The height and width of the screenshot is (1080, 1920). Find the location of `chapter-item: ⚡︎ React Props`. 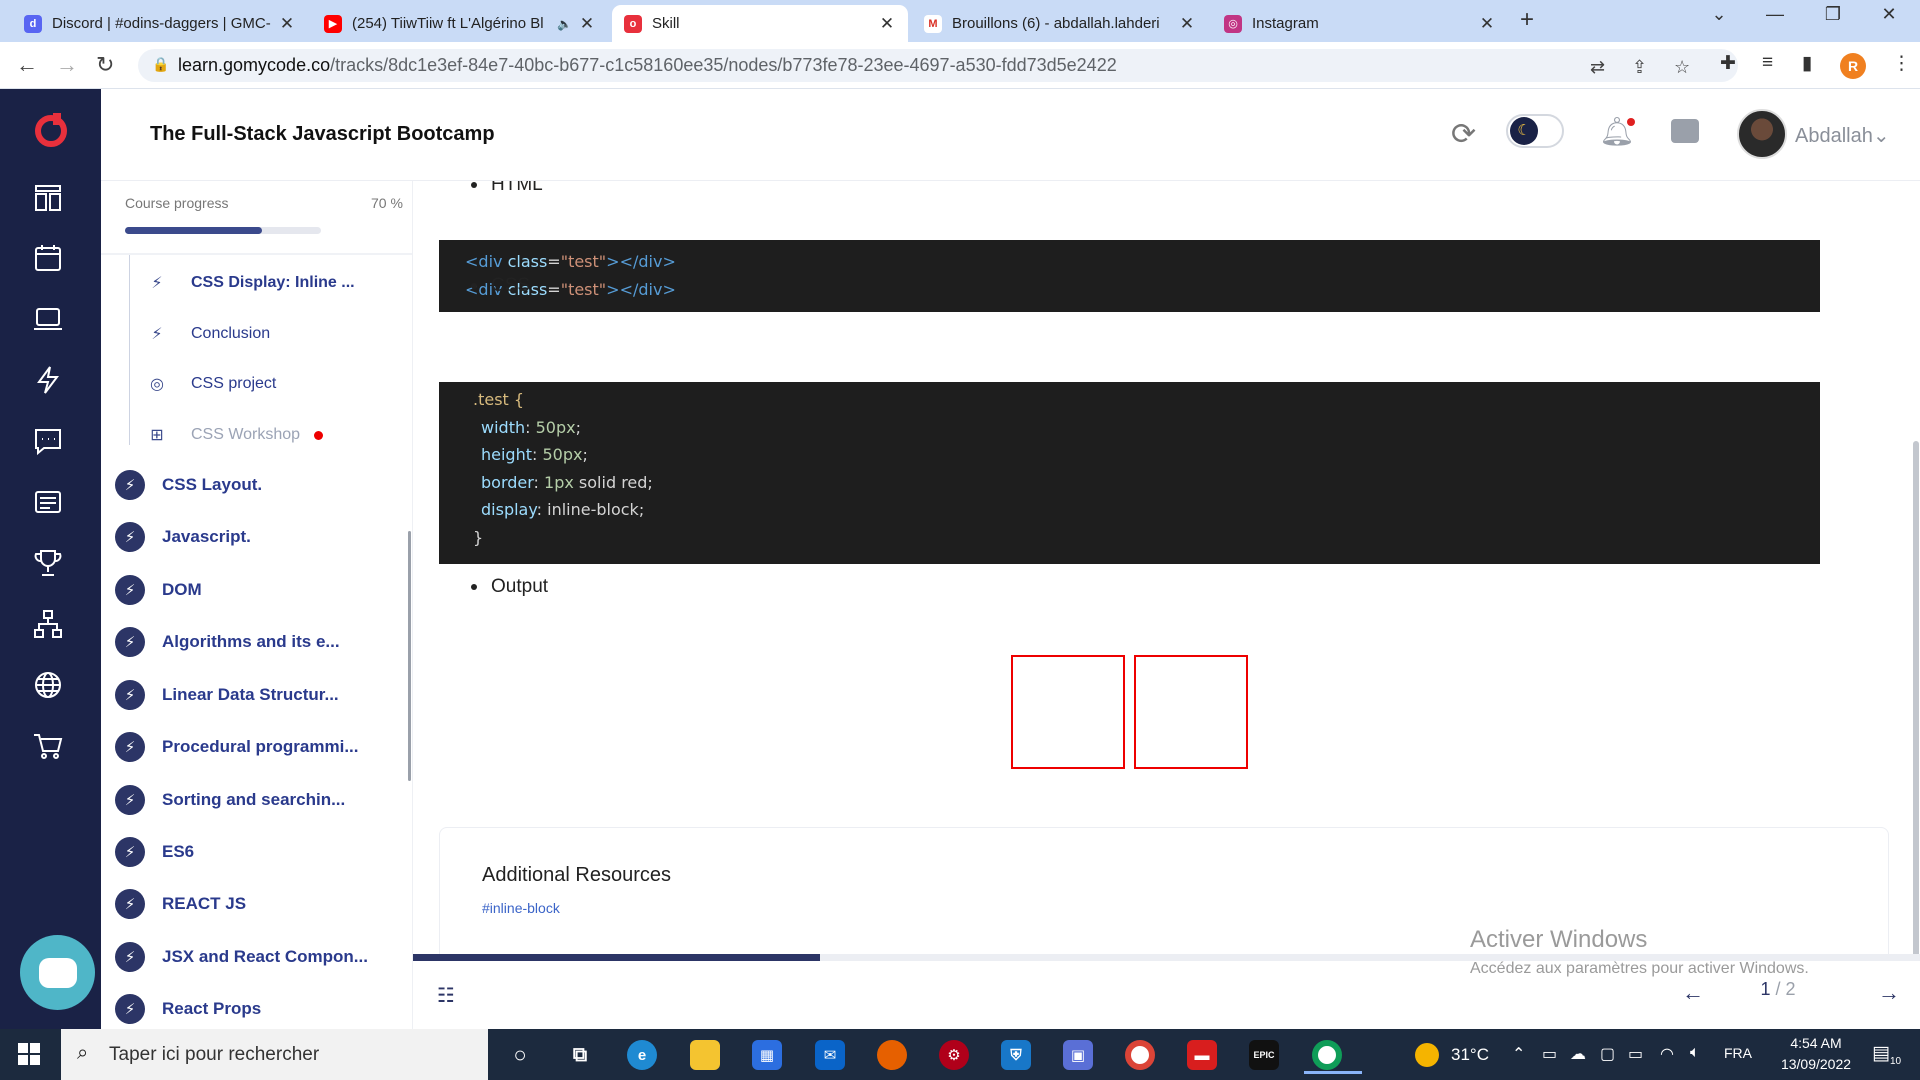

chapter-item: ⚡︎ React Props is located at coordinates (188, 1009).